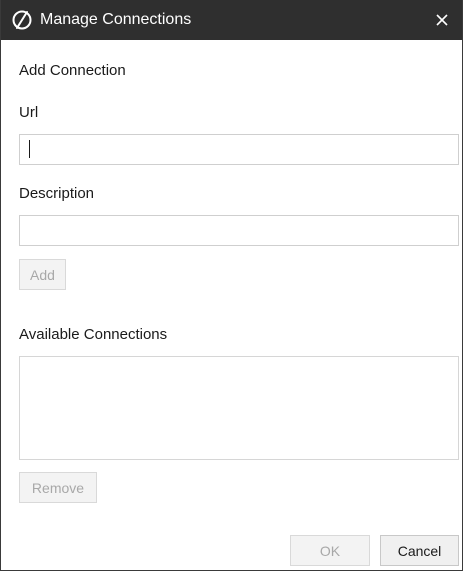  What do you see at coordinates (42, 274) in the screenshot?
I see `add-button: Add` at bounding box center [42, 274].